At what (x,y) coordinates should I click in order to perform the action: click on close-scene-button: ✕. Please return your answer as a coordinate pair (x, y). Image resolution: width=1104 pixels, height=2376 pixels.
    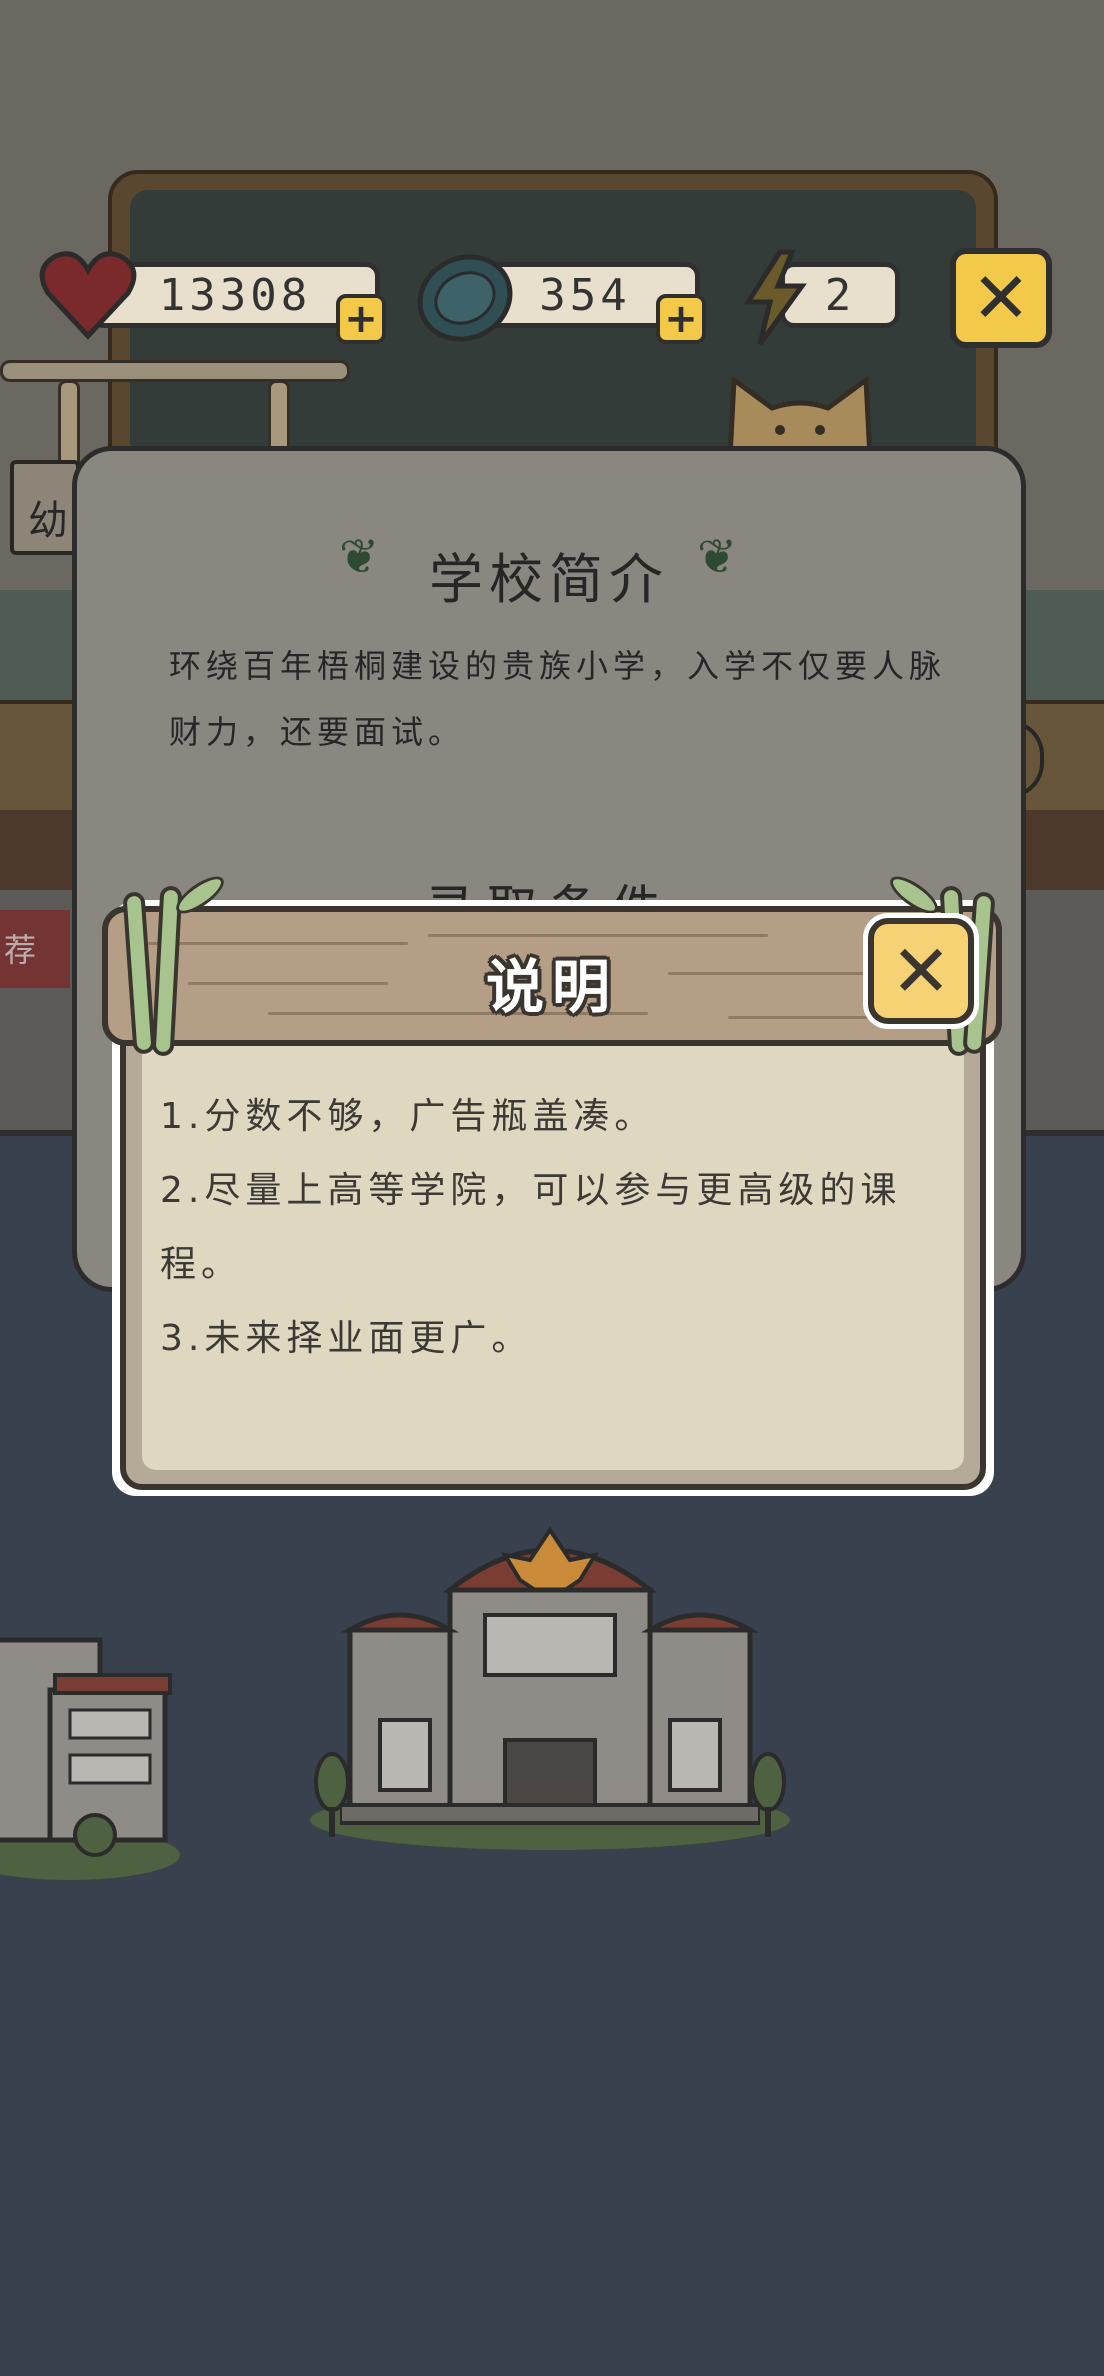
    Looking at the image, I should click on (1001, 298).